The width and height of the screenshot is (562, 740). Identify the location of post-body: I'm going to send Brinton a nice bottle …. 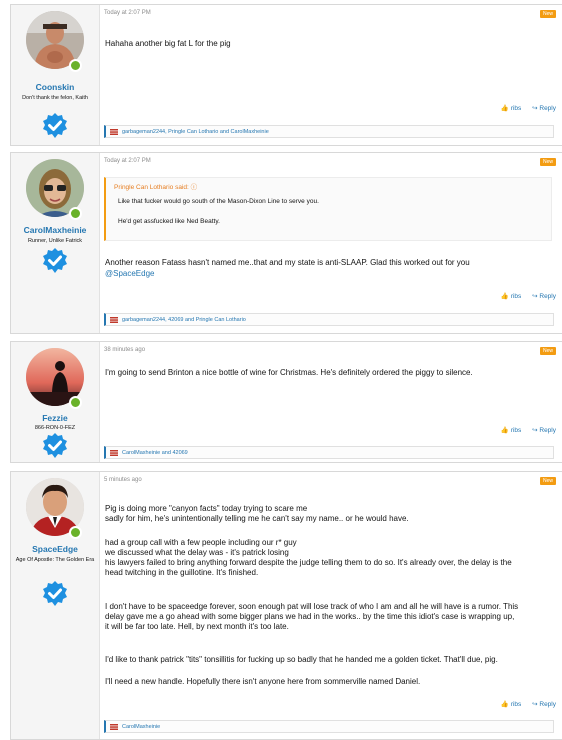
(289, 372).